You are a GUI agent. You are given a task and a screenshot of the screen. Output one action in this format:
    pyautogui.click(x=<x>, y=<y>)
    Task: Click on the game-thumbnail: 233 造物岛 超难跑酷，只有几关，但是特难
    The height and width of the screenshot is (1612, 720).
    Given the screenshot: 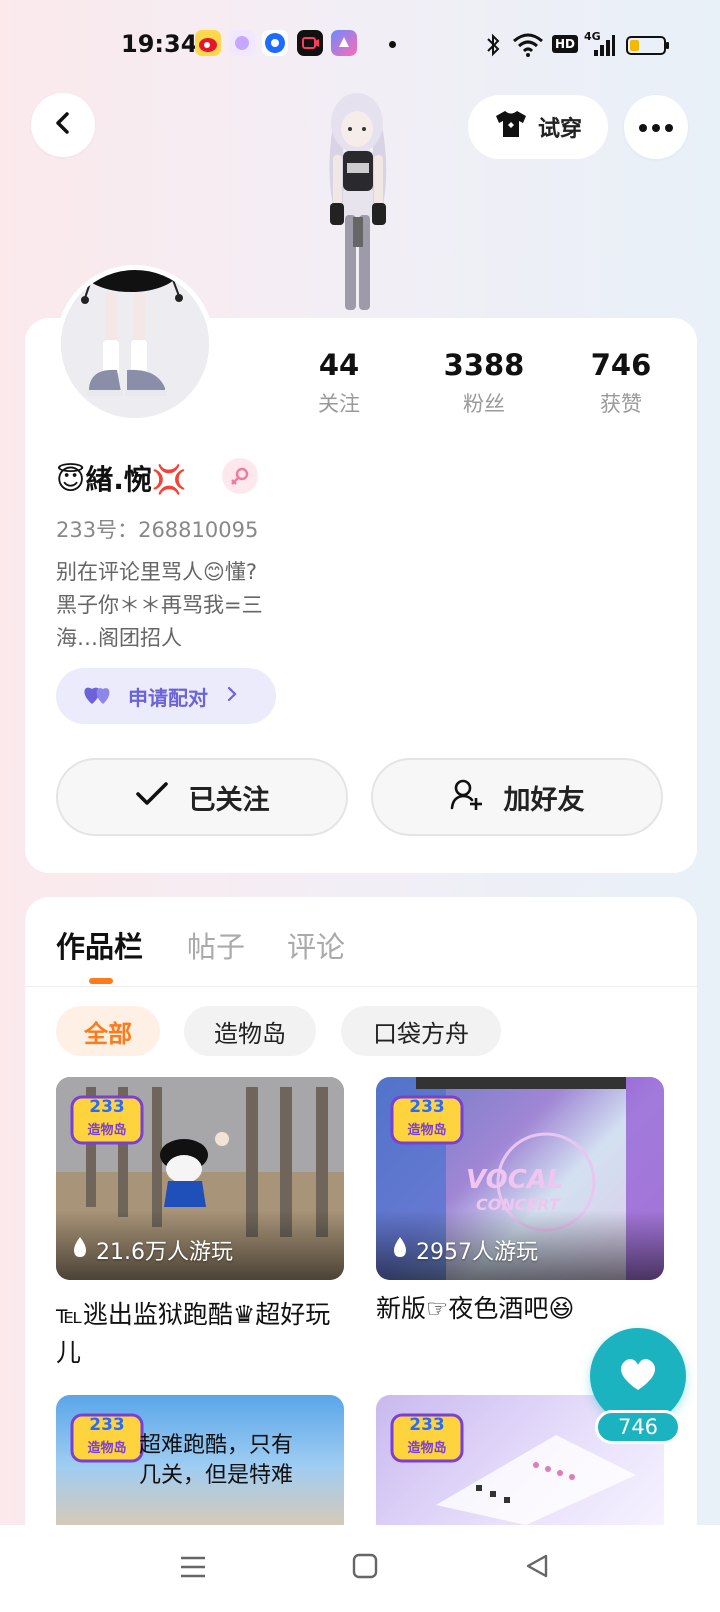 What is the action you would take?
    pyautogui.click(x=200, y=1460)
    